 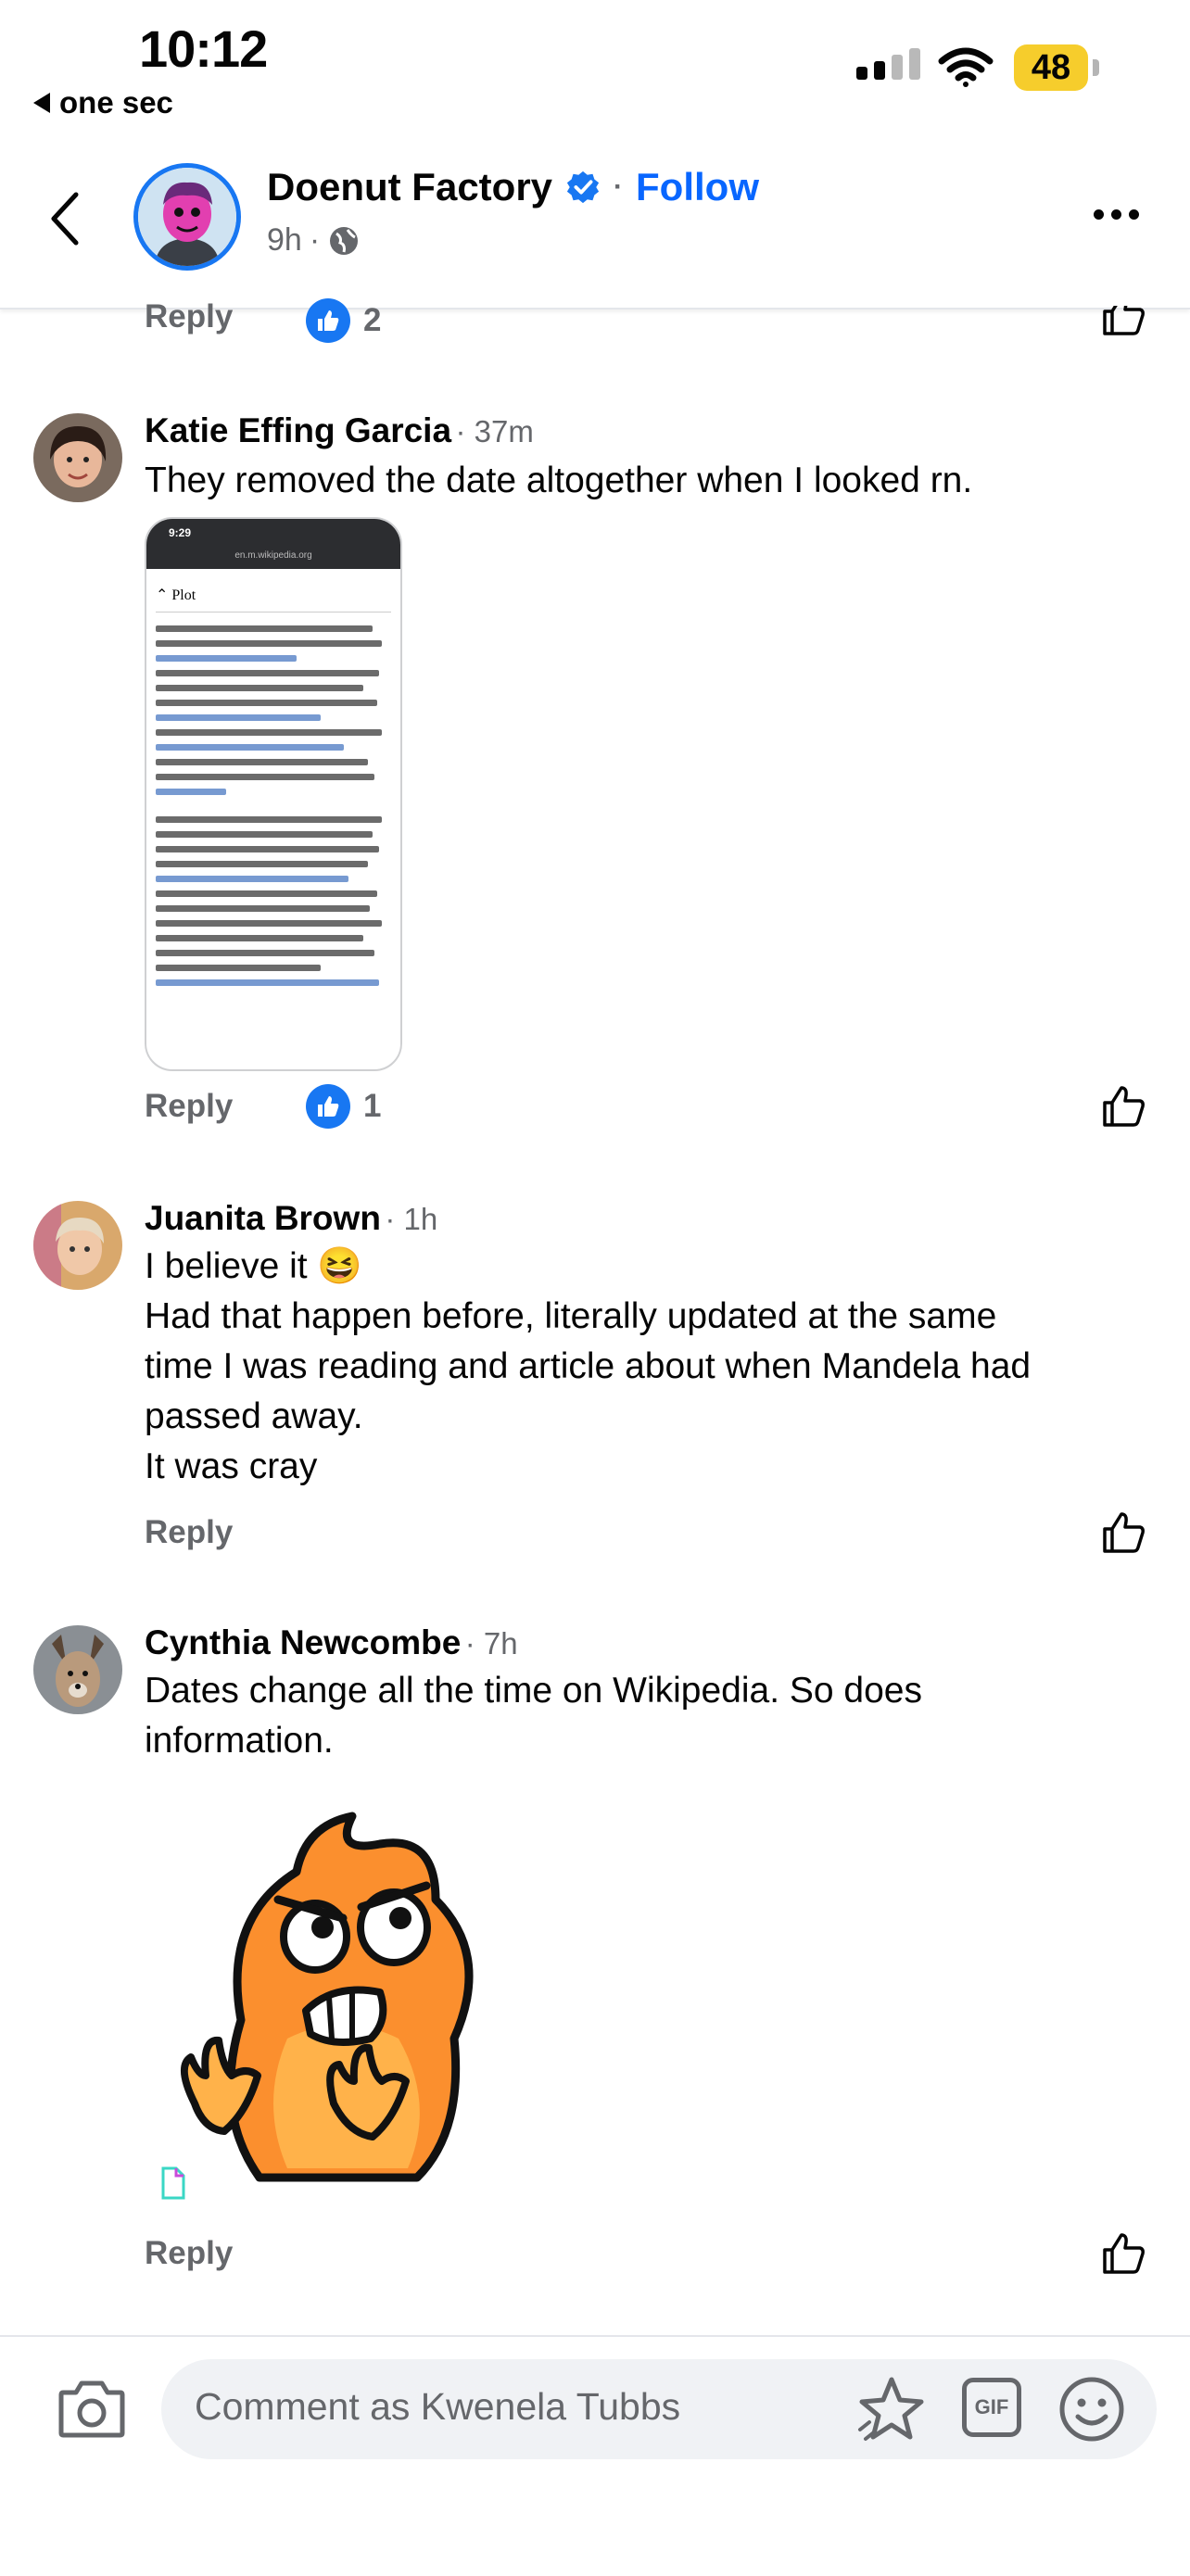 What do you see at coordinates (65, 218) in the screenshot?
I see `back-chevron-icon` at bounding box center [65, 218].